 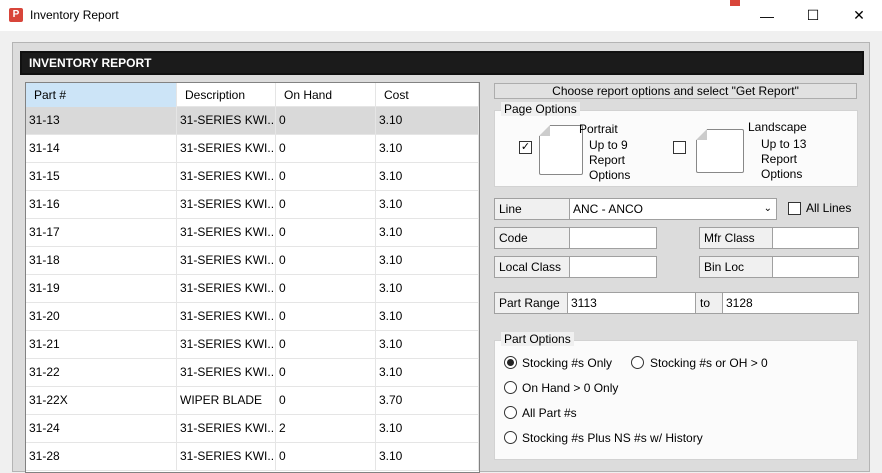 What do you see at coordinates (815, 238) in the screenshot?
I see `mfr-class-input` at bounding box center [815, 238].